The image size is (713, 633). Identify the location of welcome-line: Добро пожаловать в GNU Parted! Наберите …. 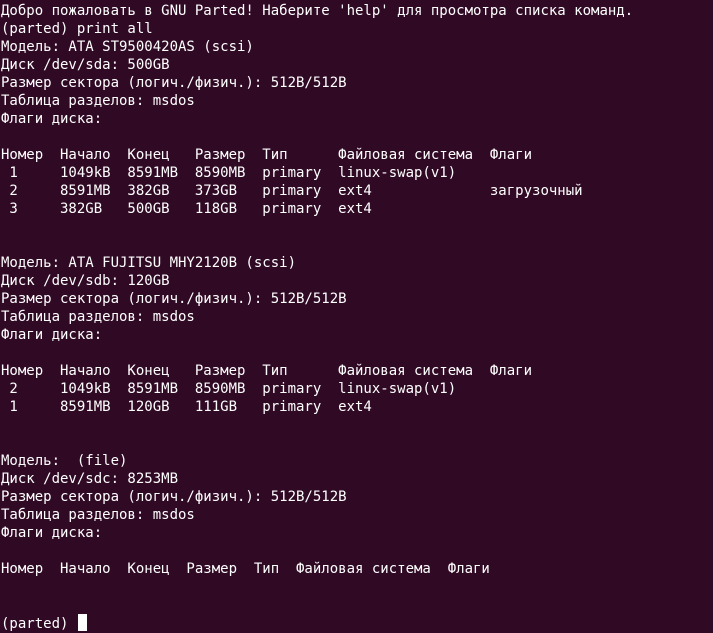
(317, 11).